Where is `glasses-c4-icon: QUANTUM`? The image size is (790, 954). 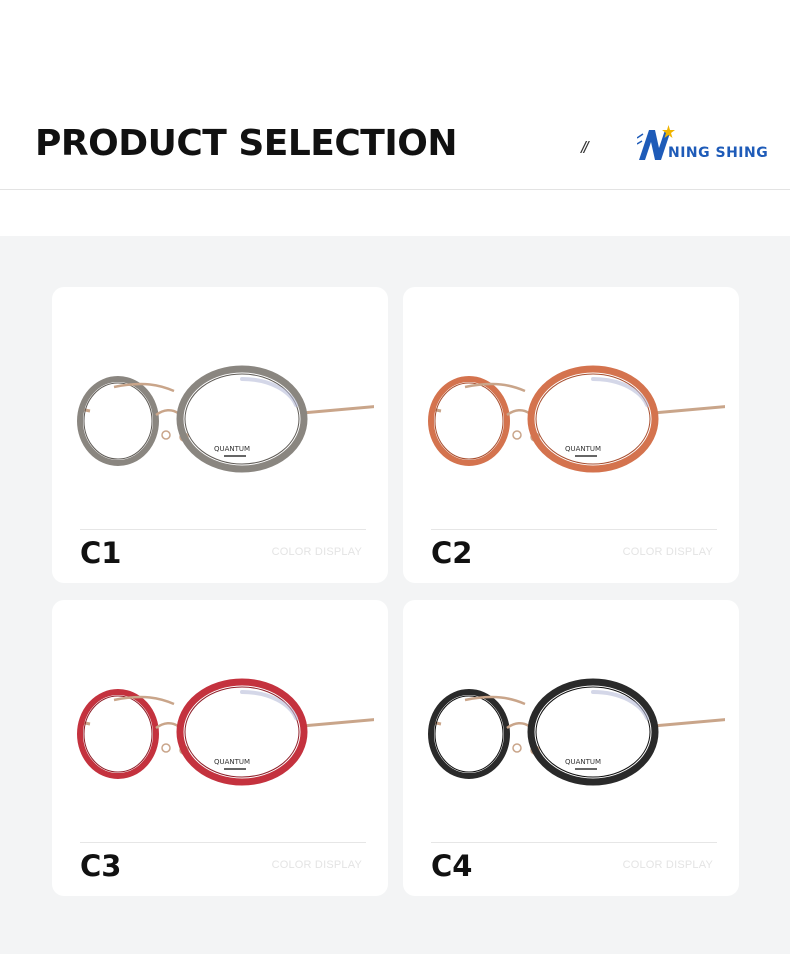
glasses-c4-icon: QUANTUM is located at coordinates (576, 732).